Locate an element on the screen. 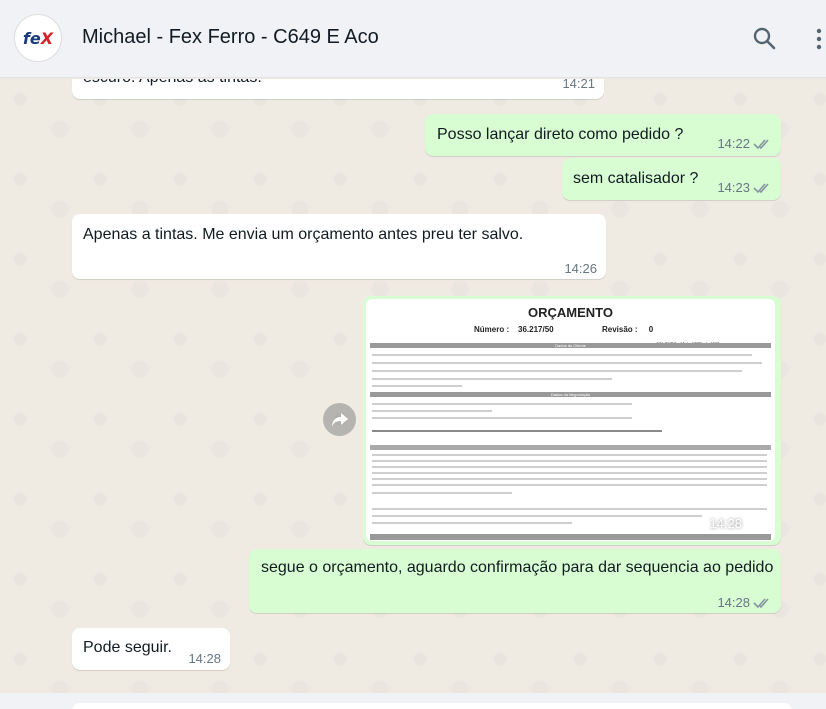  message-incoming: Pode seguir. 14:28 is located at coordinates (151, 649).